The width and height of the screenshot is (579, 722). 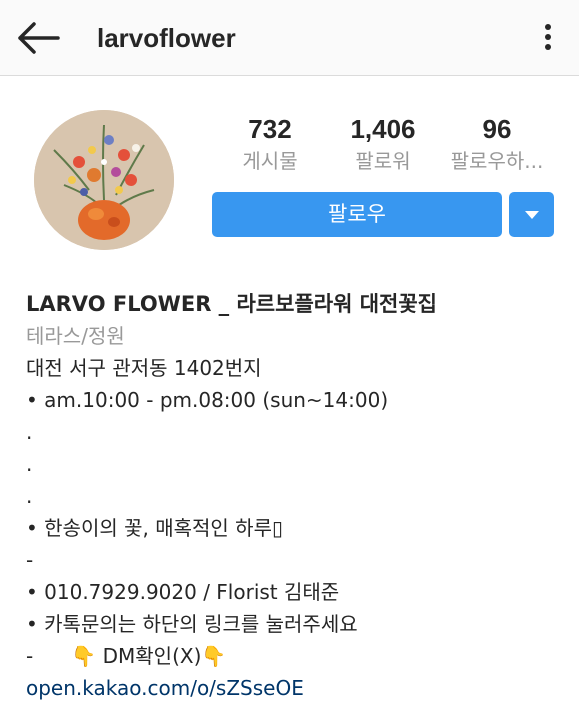 I want to click on posts-count: 732, so click(x=270, y=129).